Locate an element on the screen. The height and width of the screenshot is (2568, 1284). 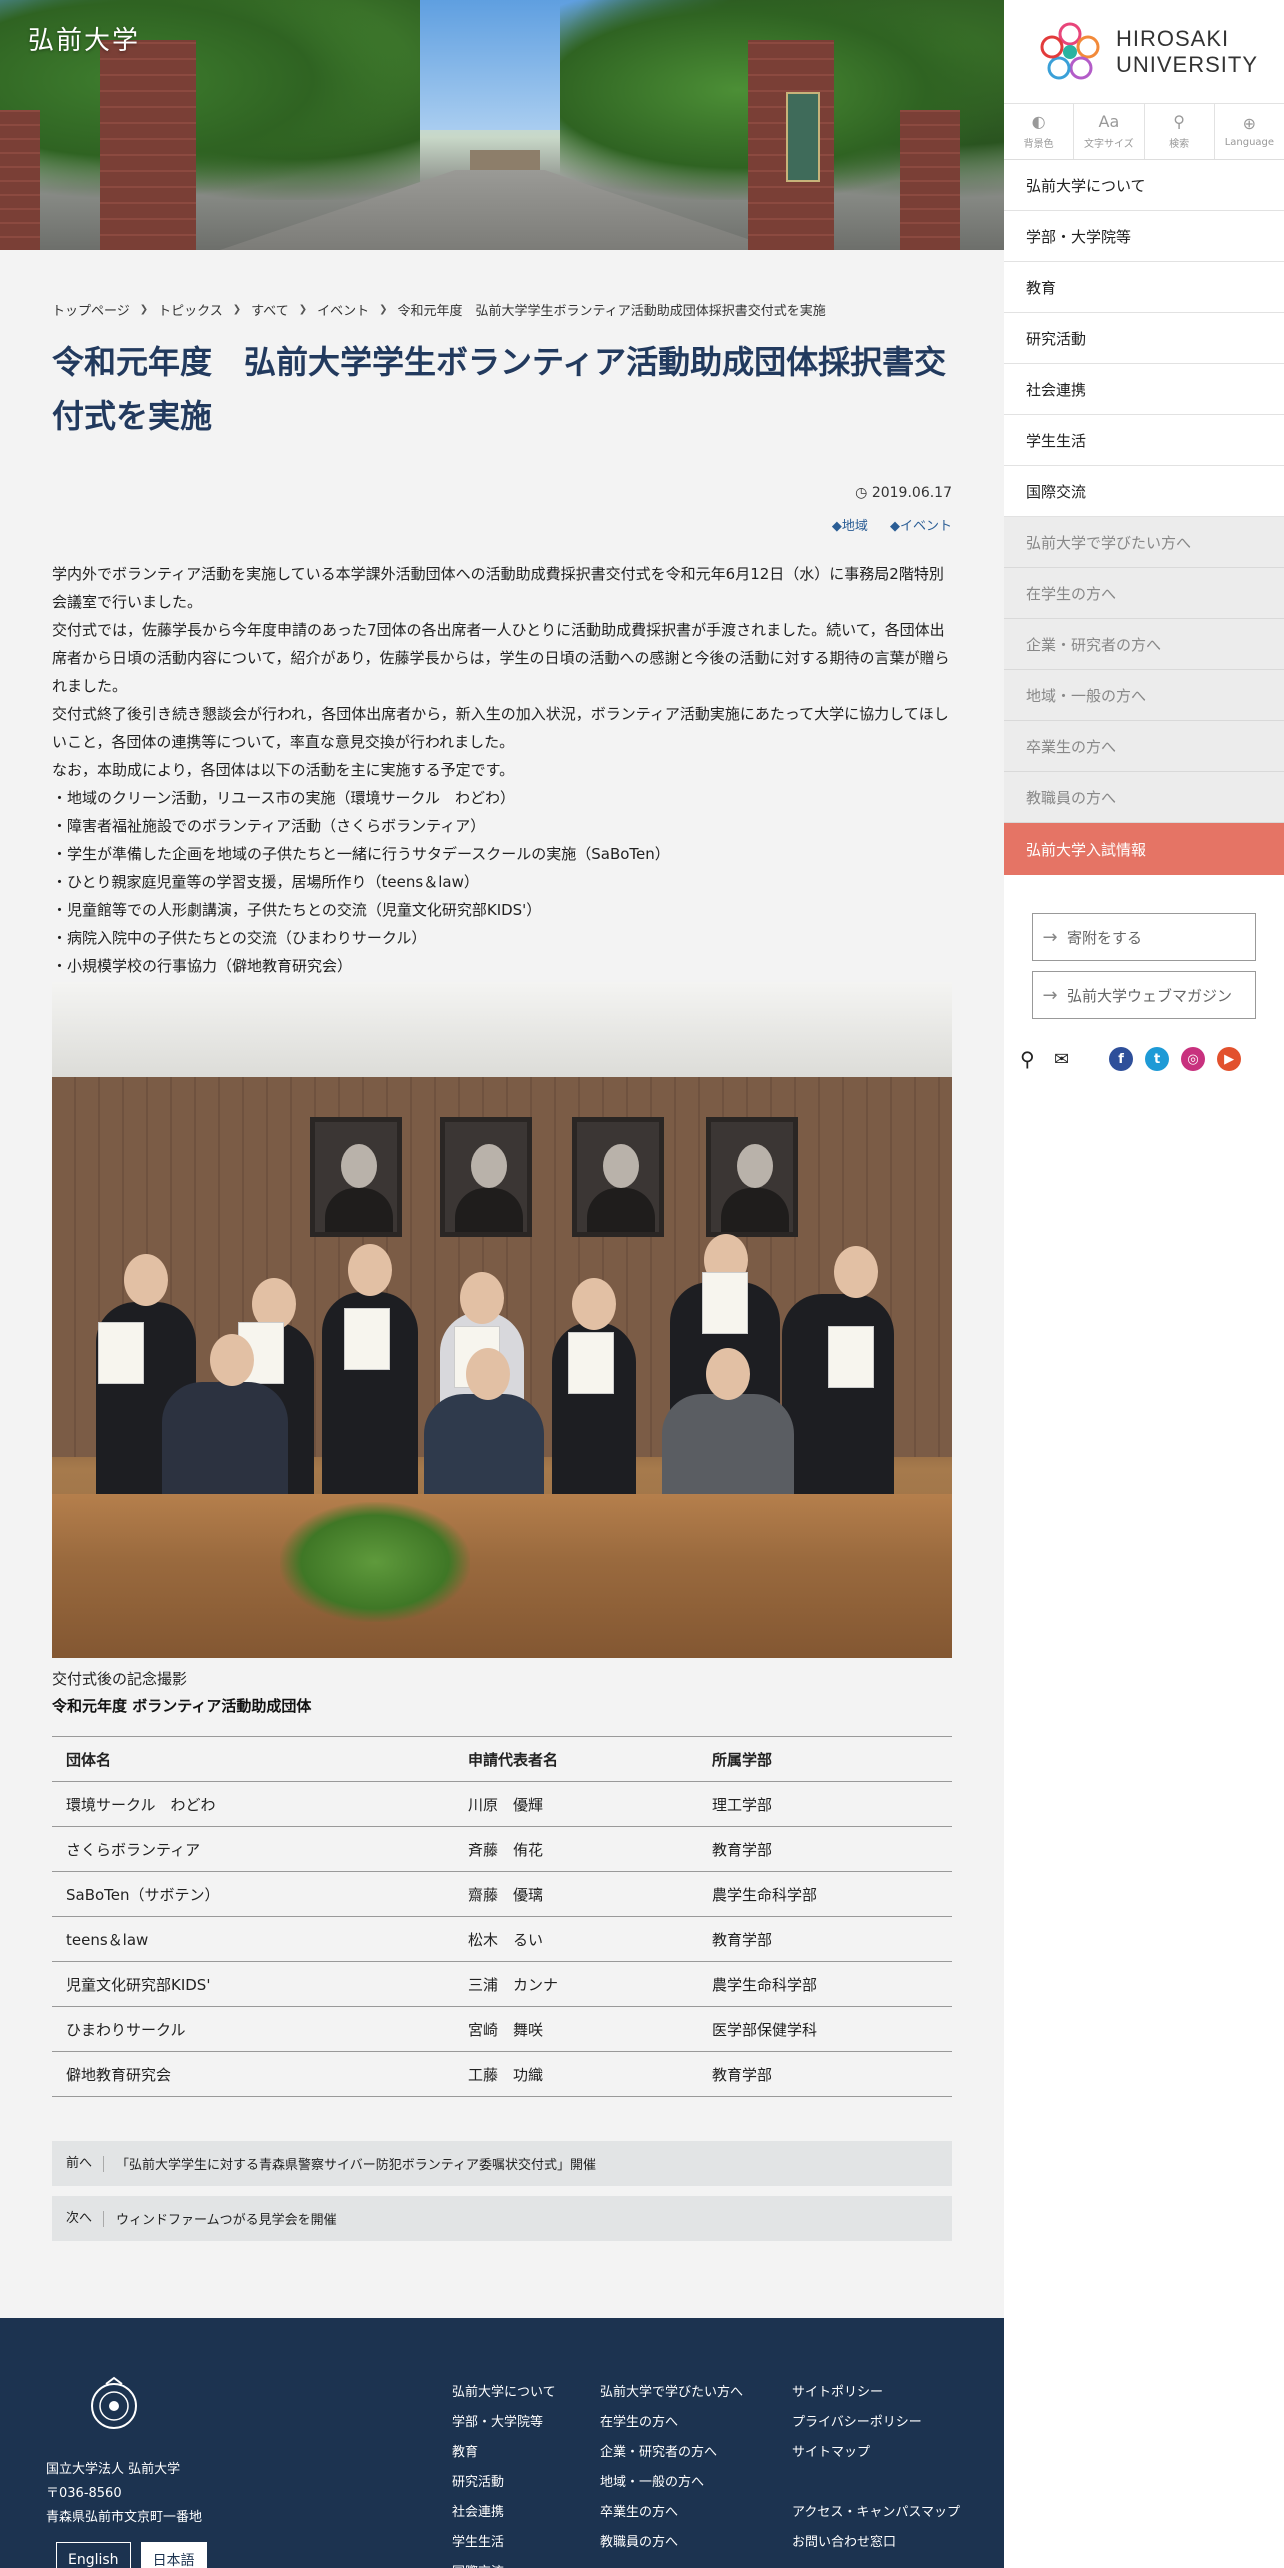
tag-event: ◆イベント is located at coordinates (921, 526).